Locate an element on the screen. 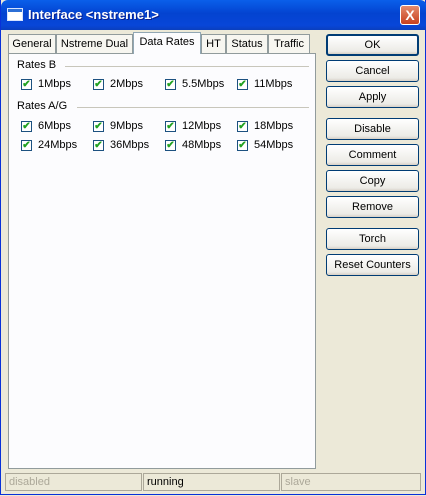 This screenshot has height=496, width=426. checkbox-2mbps: ✔ 2Mbps is located at coordinates (129, 85).